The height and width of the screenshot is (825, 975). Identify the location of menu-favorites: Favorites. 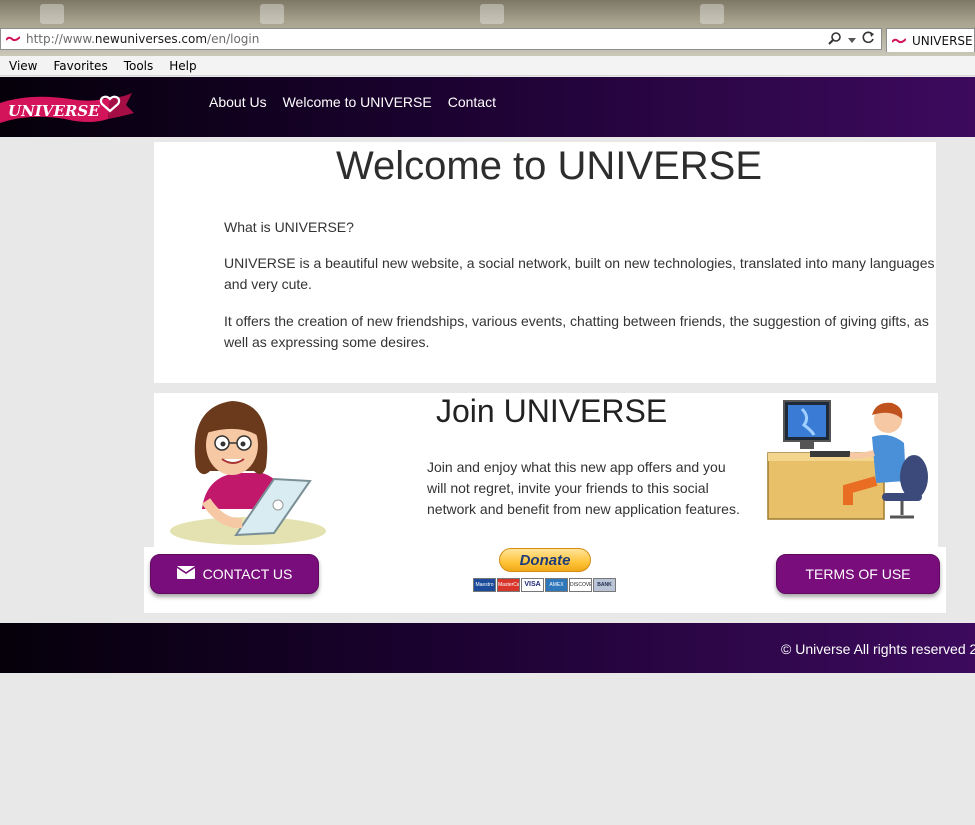
(80, 66).